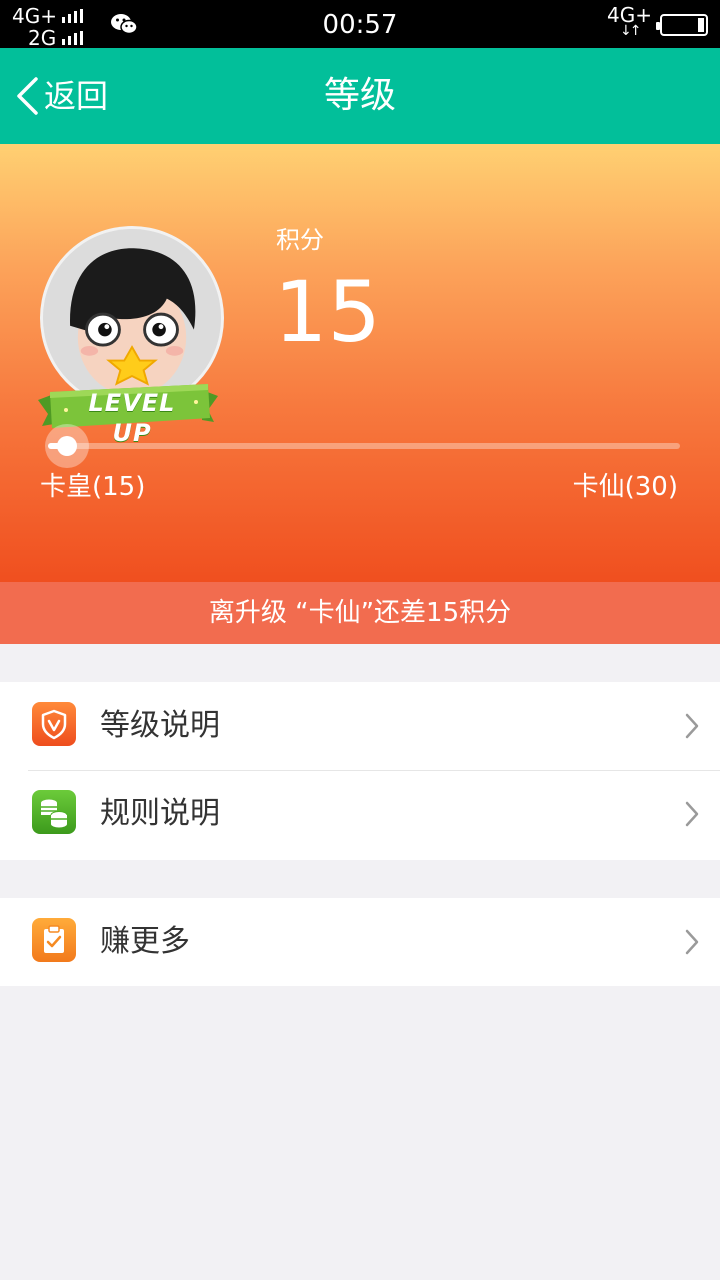 The height and width of the screenshot is (1280, 720). What do you see at coordinates (682, 25) in the screenshot?
I see `battery-icon` at bounding box center [682, 25].